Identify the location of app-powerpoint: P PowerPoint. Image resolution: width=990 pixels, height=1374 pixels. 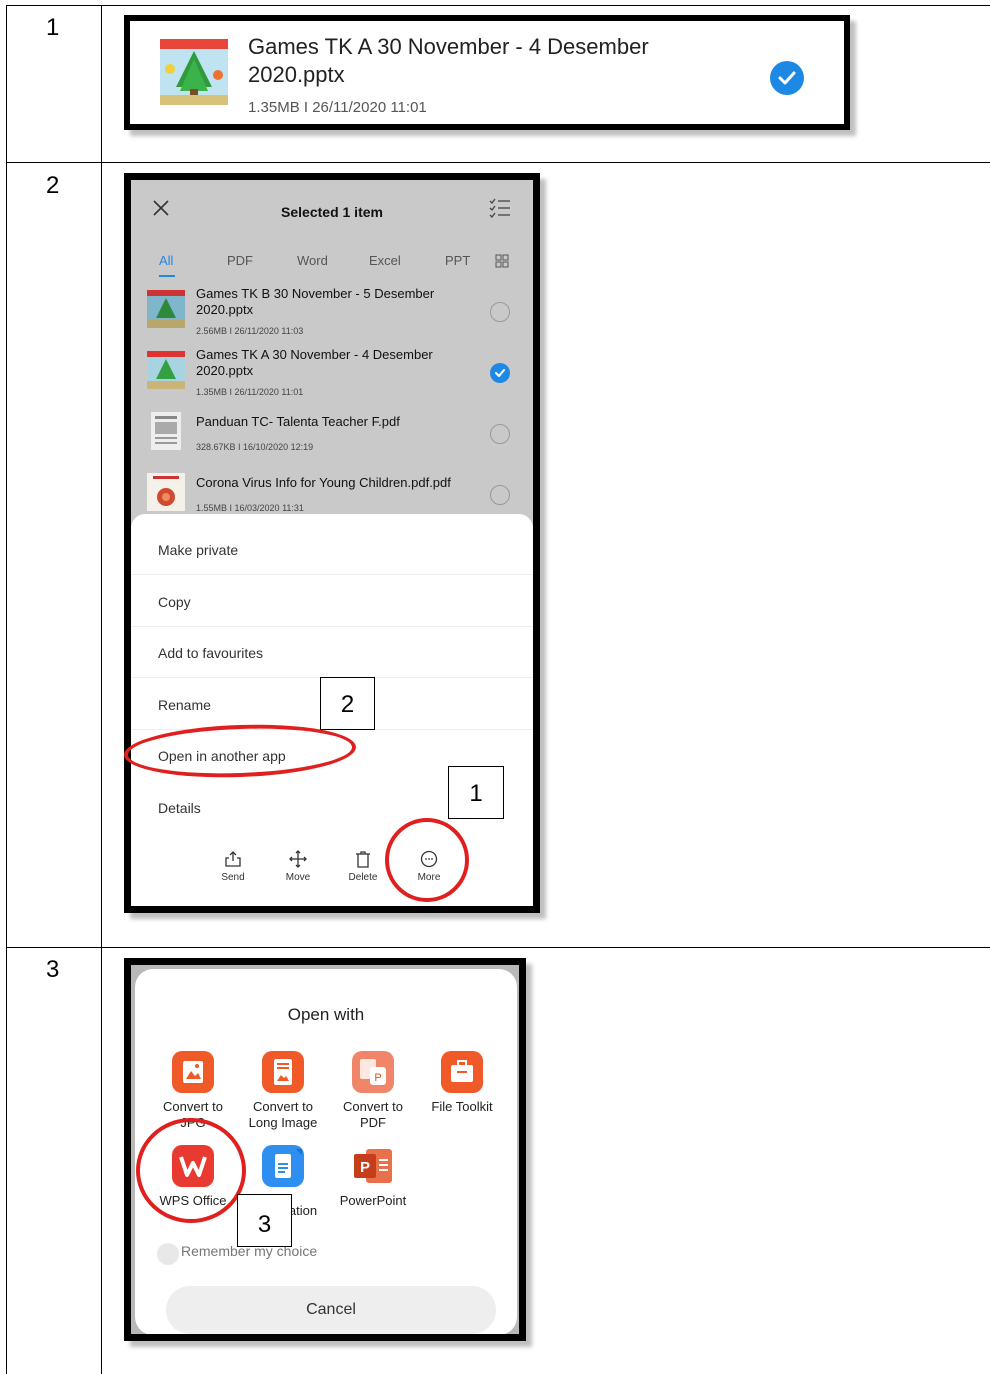
(373, 1177).